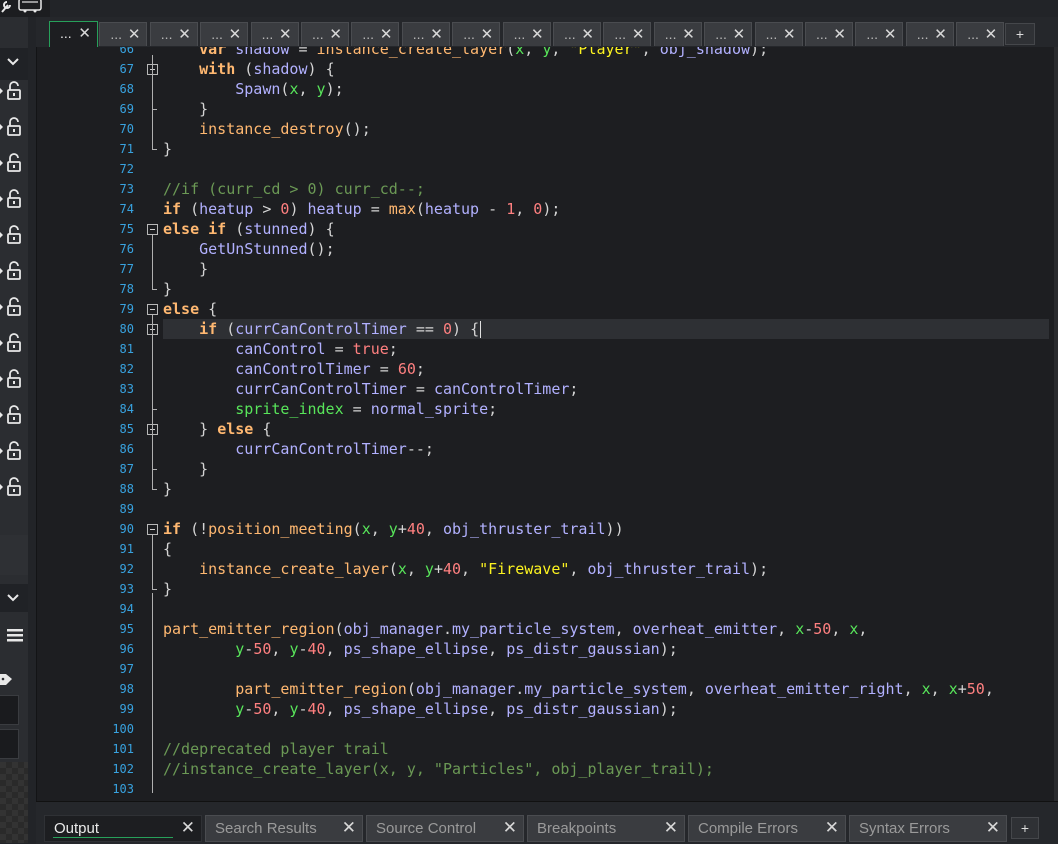 This screenshot has width=1058, height=844. What do you see at coordinates (526, 34) in the screenshot?
I see `tab-10: ... ✕` at bounding box center [526, 34].